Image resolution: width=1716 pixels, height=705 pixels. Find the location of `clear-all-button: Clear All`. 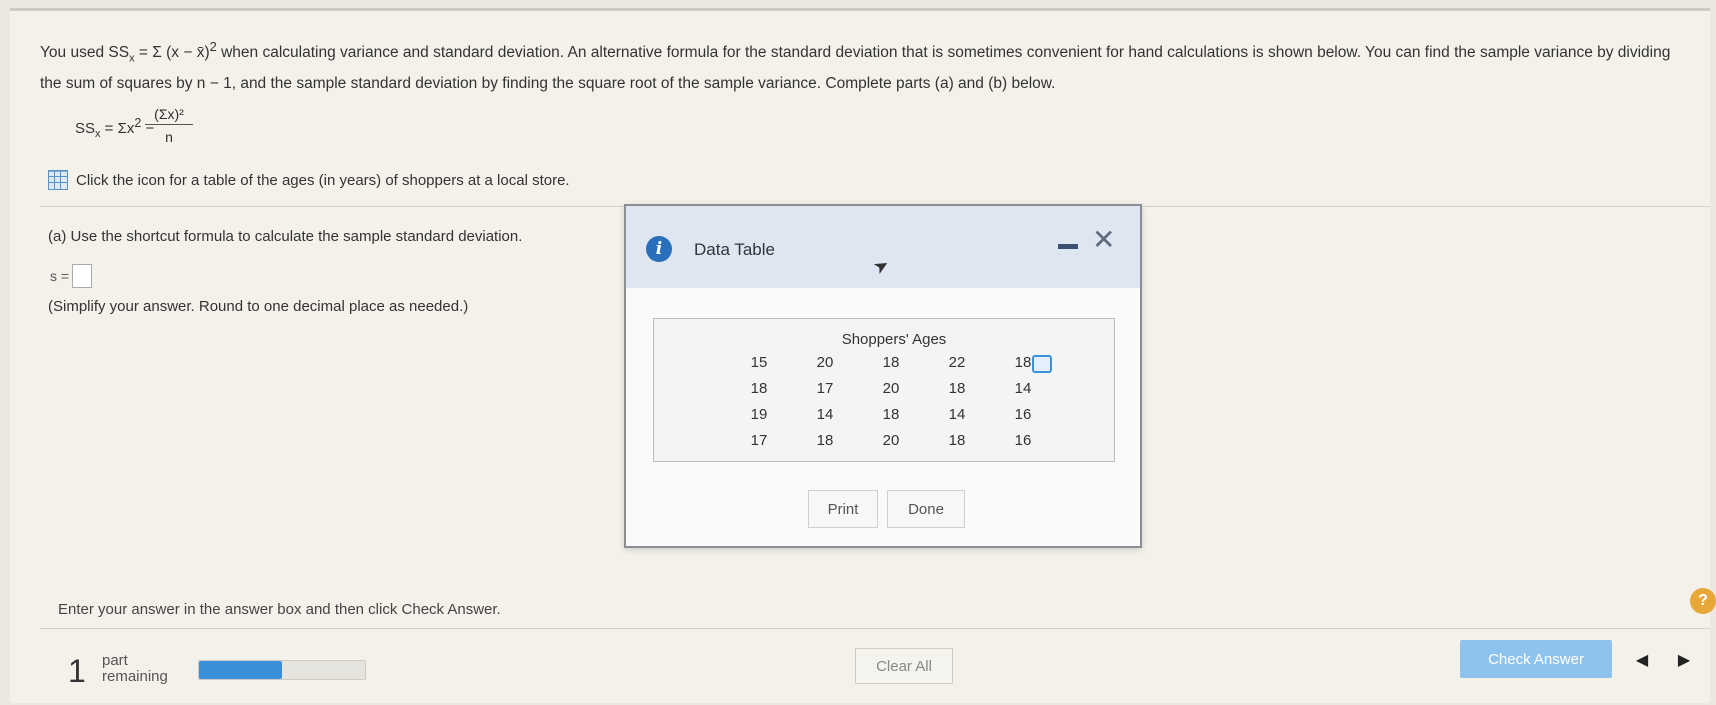

clear-all-button: Clear All is located at coordinates (904, 666).